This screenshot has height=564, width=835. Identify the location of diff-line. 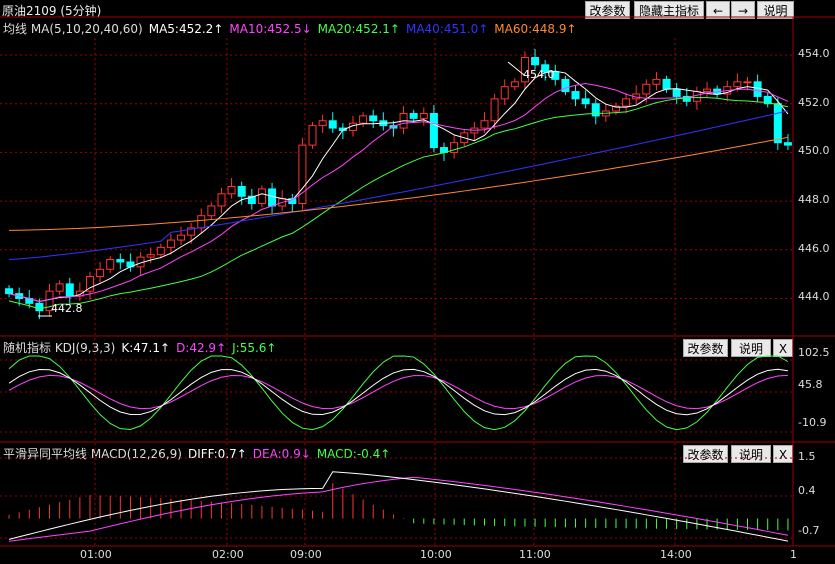
(398, 506).